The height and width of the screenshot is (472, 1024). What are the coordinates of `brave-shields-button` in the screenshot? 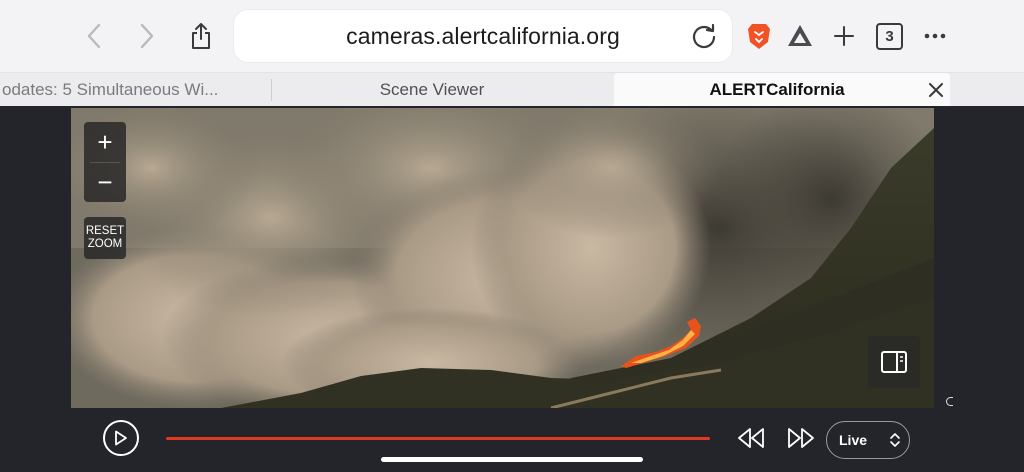 It's located at (759, 36).